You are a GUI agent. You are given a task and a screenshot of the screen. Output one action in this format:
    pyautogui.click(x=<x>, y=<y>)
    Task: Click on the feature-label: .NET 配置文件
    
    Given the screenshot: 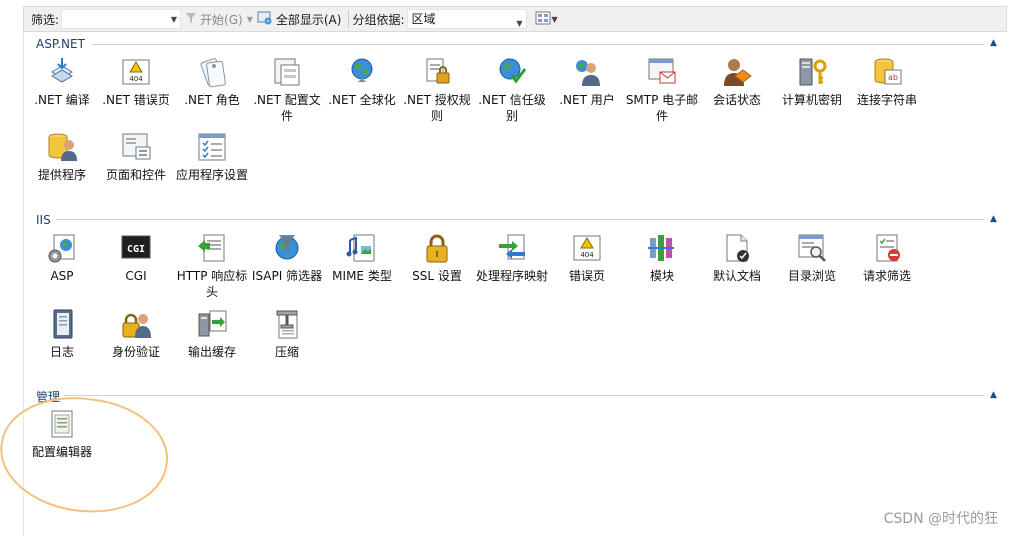 What is the action you would take?
    pyautogui.click(x=287, y=108)
    